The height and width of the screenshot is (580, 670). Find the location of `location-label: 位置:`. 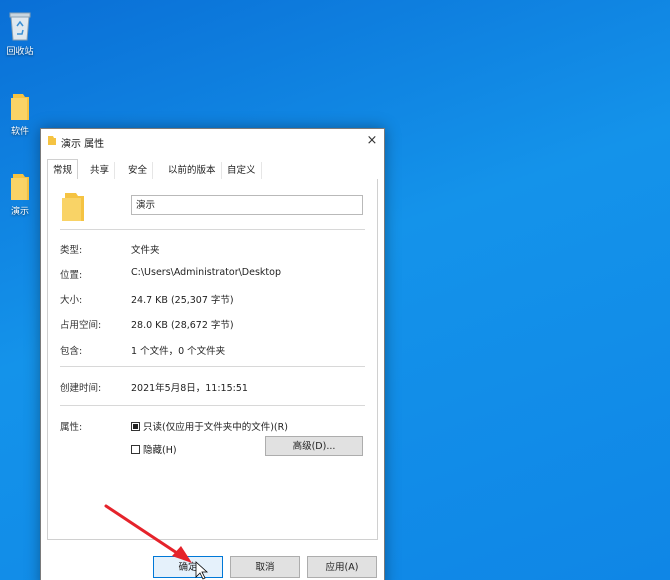

location-label: 位置: is located at coordinates (71, 275).